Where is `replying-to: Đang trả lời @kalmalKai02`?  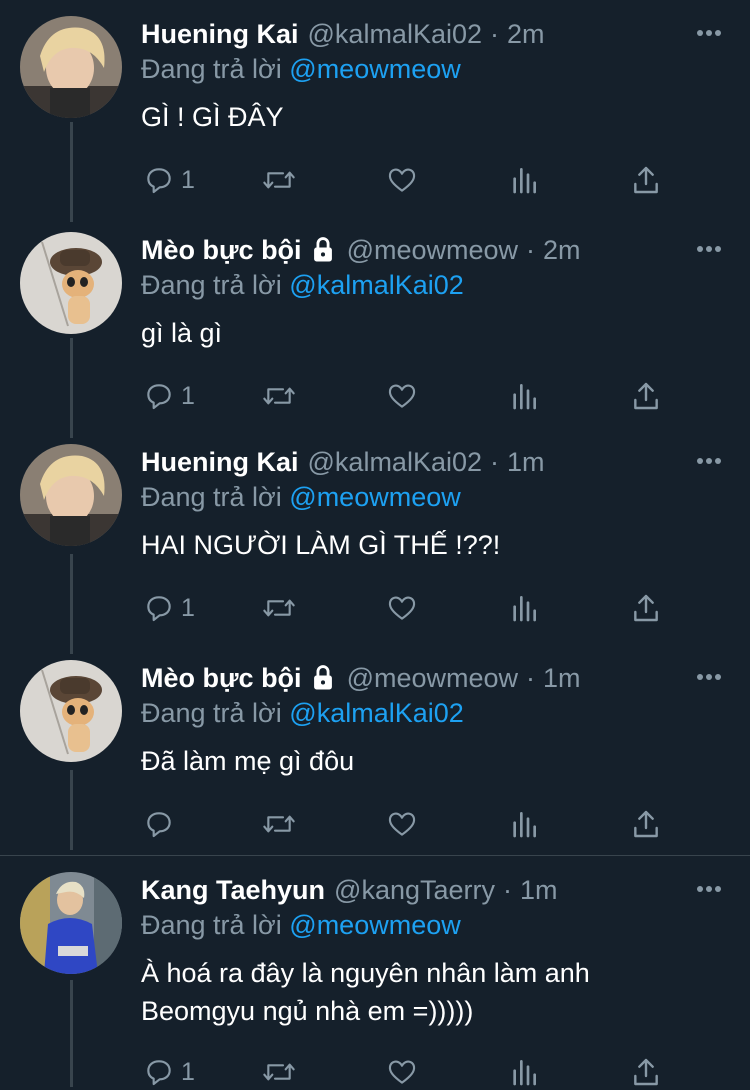
replying-to: Đang trả lời @kalmalKai02 is located at coordinates (302, 713).